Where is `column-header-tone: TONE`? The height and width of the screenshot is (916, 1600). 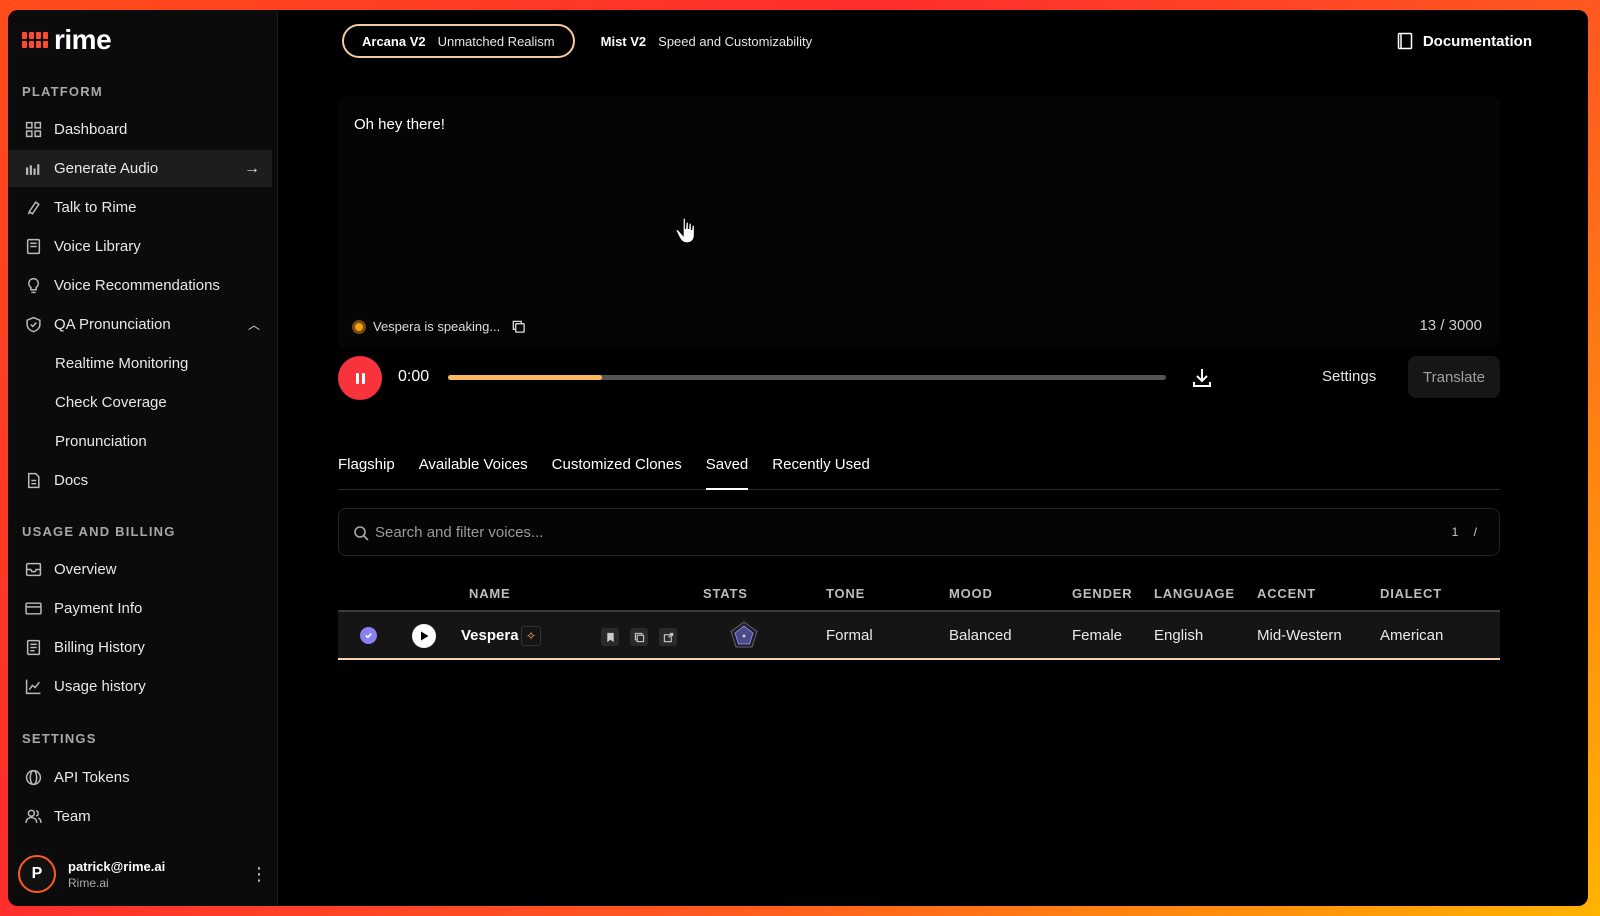
column-header-tone: TONE is located at coordinates (845, 593).